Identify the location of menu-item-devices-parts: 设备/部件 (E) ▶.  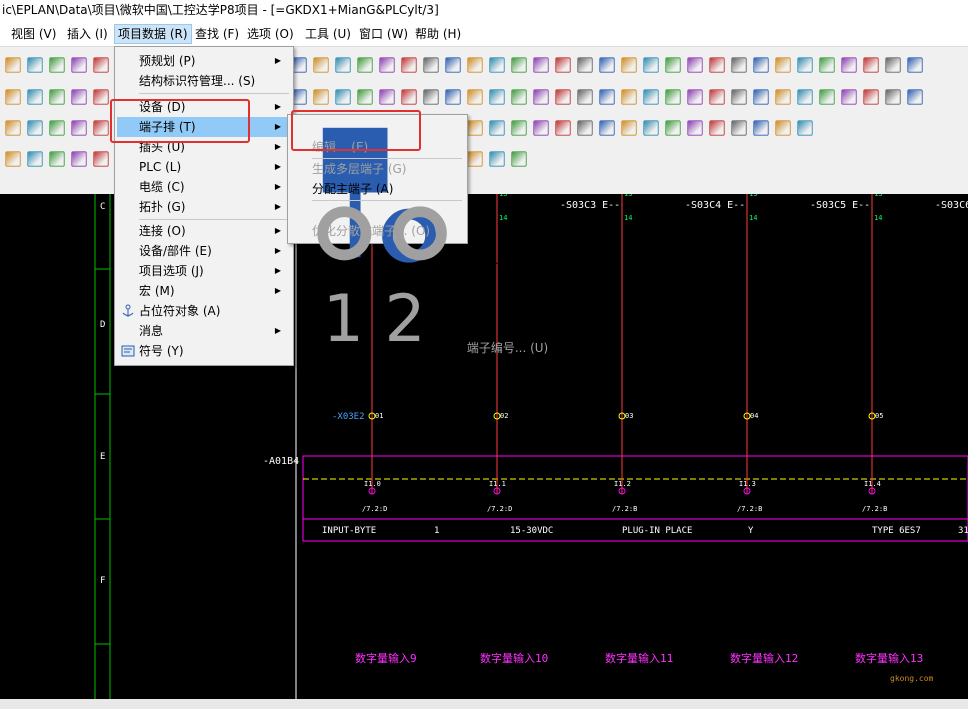
(203, 251).